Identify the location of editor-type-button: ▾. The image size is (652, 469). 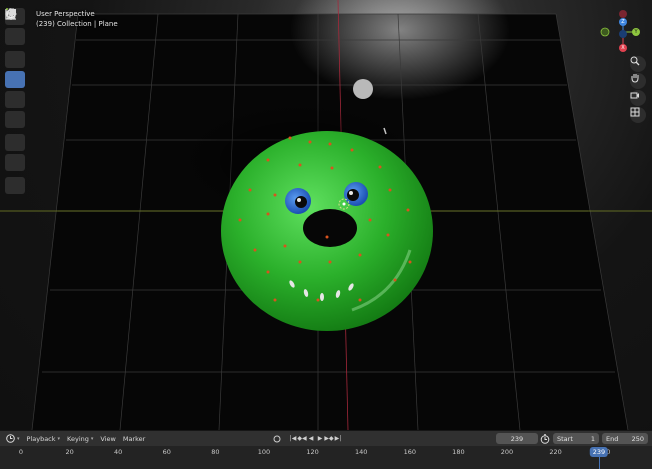
(13, 438).